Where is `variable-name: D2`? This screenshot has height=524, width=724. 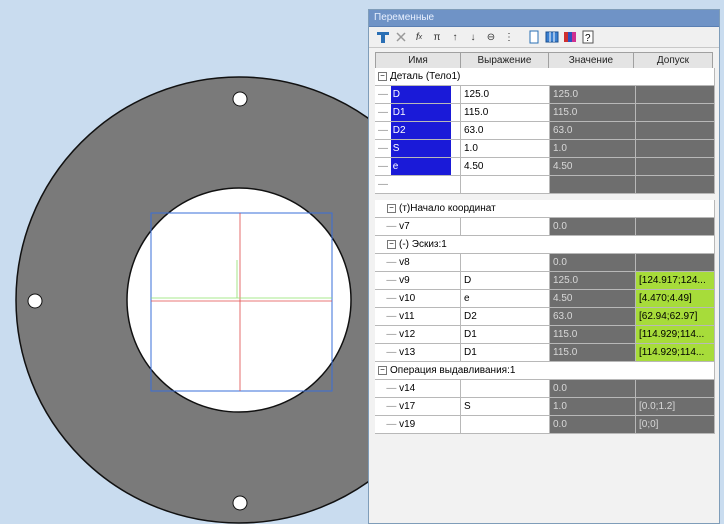 variable-name: D2 is located at coordinates (420, 130).